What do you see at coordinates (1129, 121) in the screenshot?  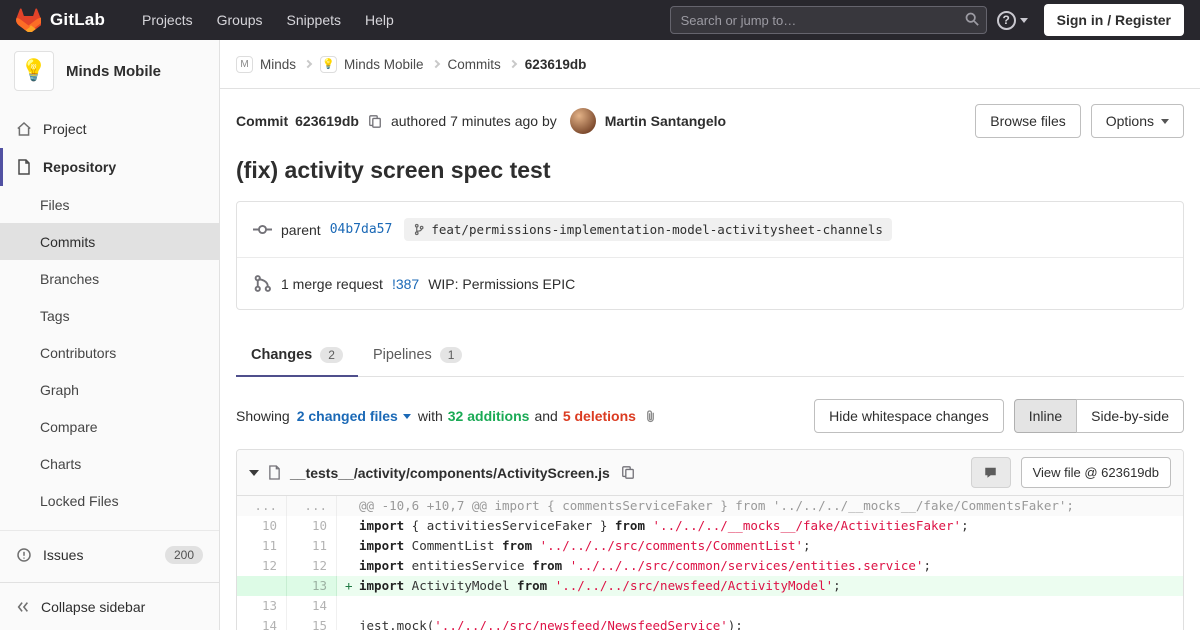 I see `options-label: Options` at bounding box center [1129, 121].